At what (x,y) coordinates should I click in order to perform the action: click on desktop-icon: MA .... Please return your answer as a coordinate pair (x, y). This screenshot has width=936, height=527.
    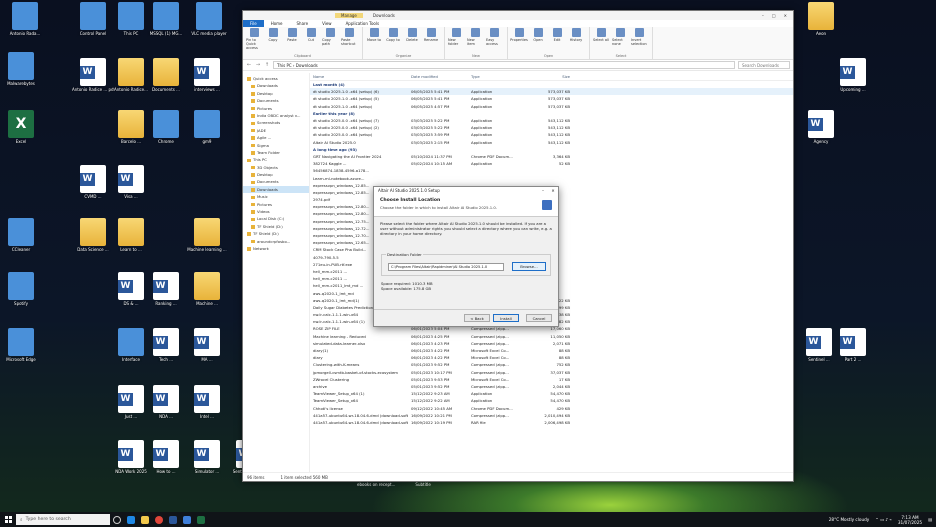
    Looking at the image, I should click on (207, 351).